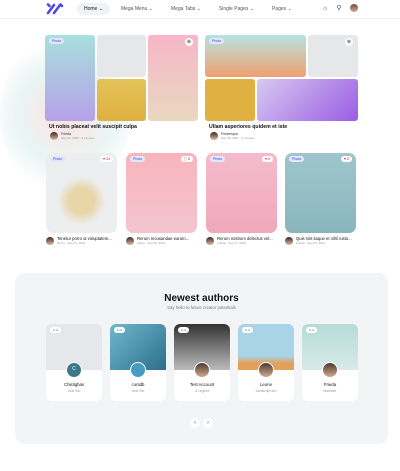 The height and width of the screenshot is (471, 400). I want to click on author-name: contdb, so click(138, 384).